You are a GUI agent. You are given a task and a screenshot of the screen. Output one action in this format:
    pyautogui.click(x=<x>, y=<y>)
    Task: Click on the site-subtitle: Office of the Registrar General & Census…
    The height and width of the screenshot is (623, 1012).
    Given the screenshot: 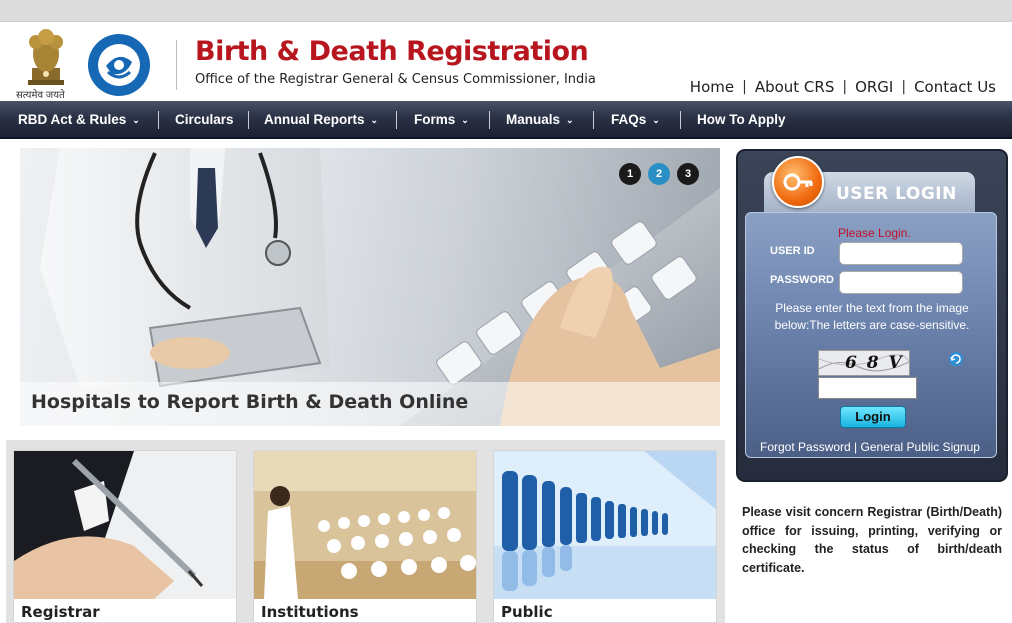 What is the action you would take?
    pyautogui.click(x=395, y=79)
    